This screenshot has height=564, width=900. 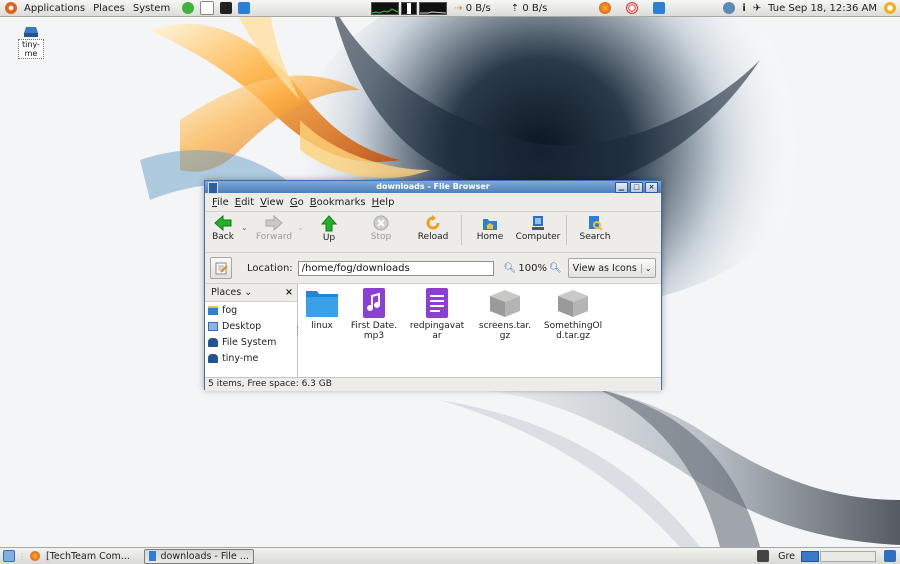 What do you see at coordinates (659, 8) in the screenshot?
I see `notes-icon` at bounding box center [659, 8].